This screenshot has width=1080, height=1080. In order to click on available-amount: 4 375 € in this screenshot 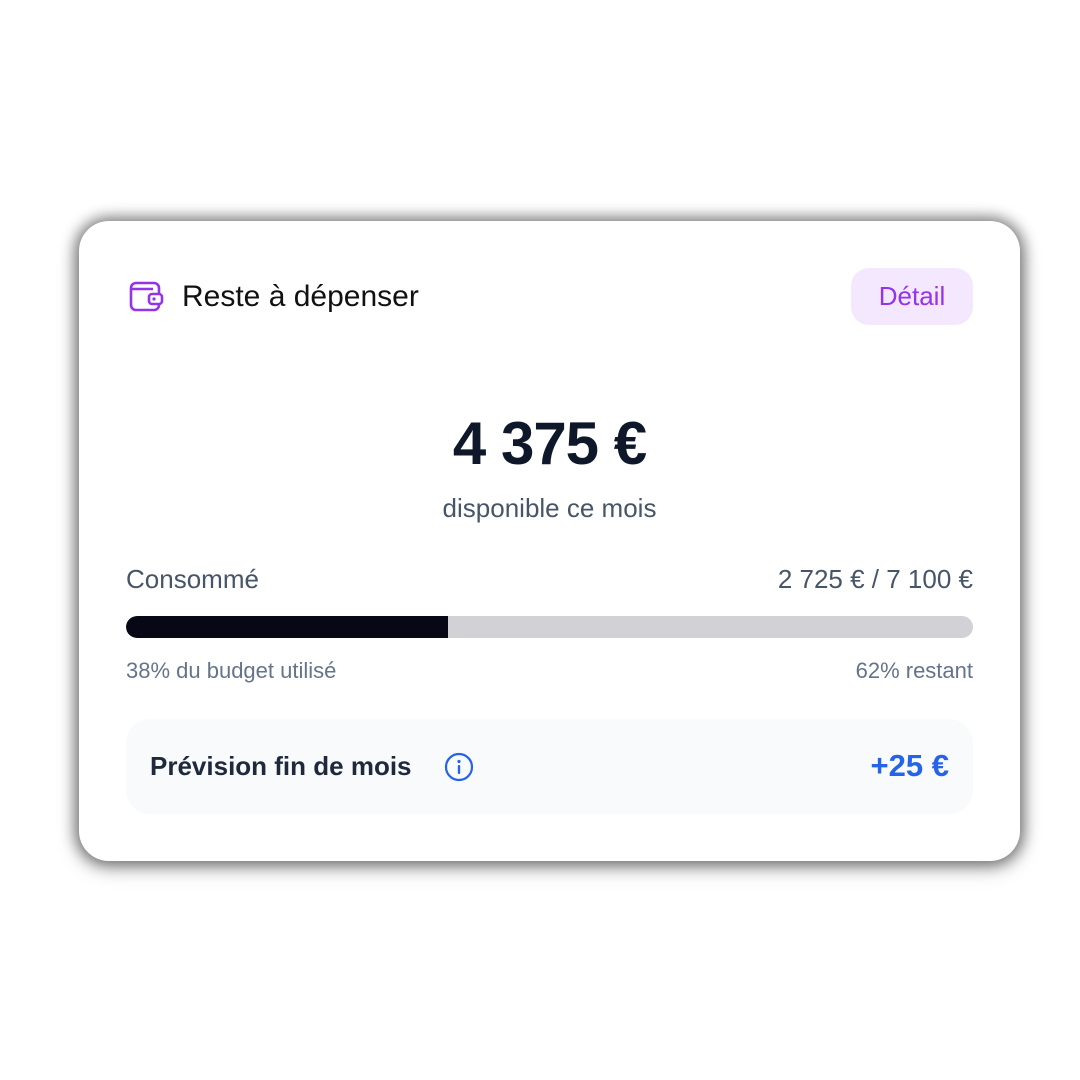, I will do `click(549, 443)`.